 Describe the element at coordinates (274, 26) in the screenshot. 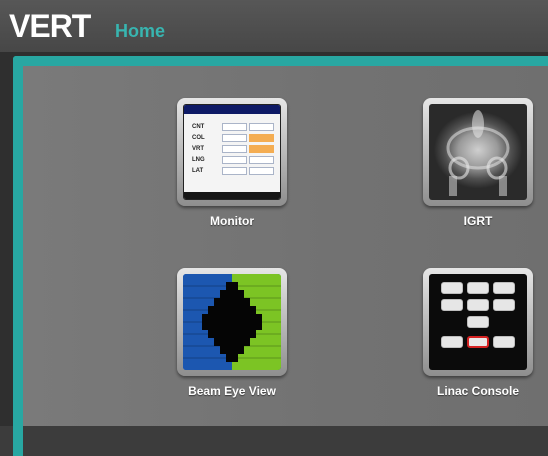

I see `app-header: VERT Home` at that location.